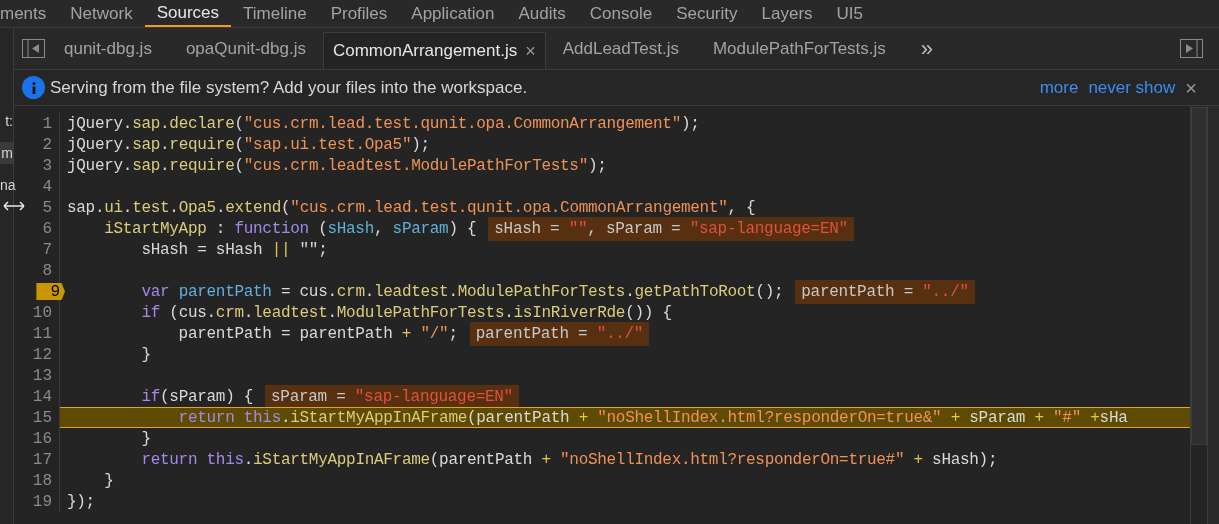 This screenshot has height=524, width=1219. What do you see at coordinates (621, 13) in the screenshot?
I see `panel-tab: Console` at bounding box center [621, 13].